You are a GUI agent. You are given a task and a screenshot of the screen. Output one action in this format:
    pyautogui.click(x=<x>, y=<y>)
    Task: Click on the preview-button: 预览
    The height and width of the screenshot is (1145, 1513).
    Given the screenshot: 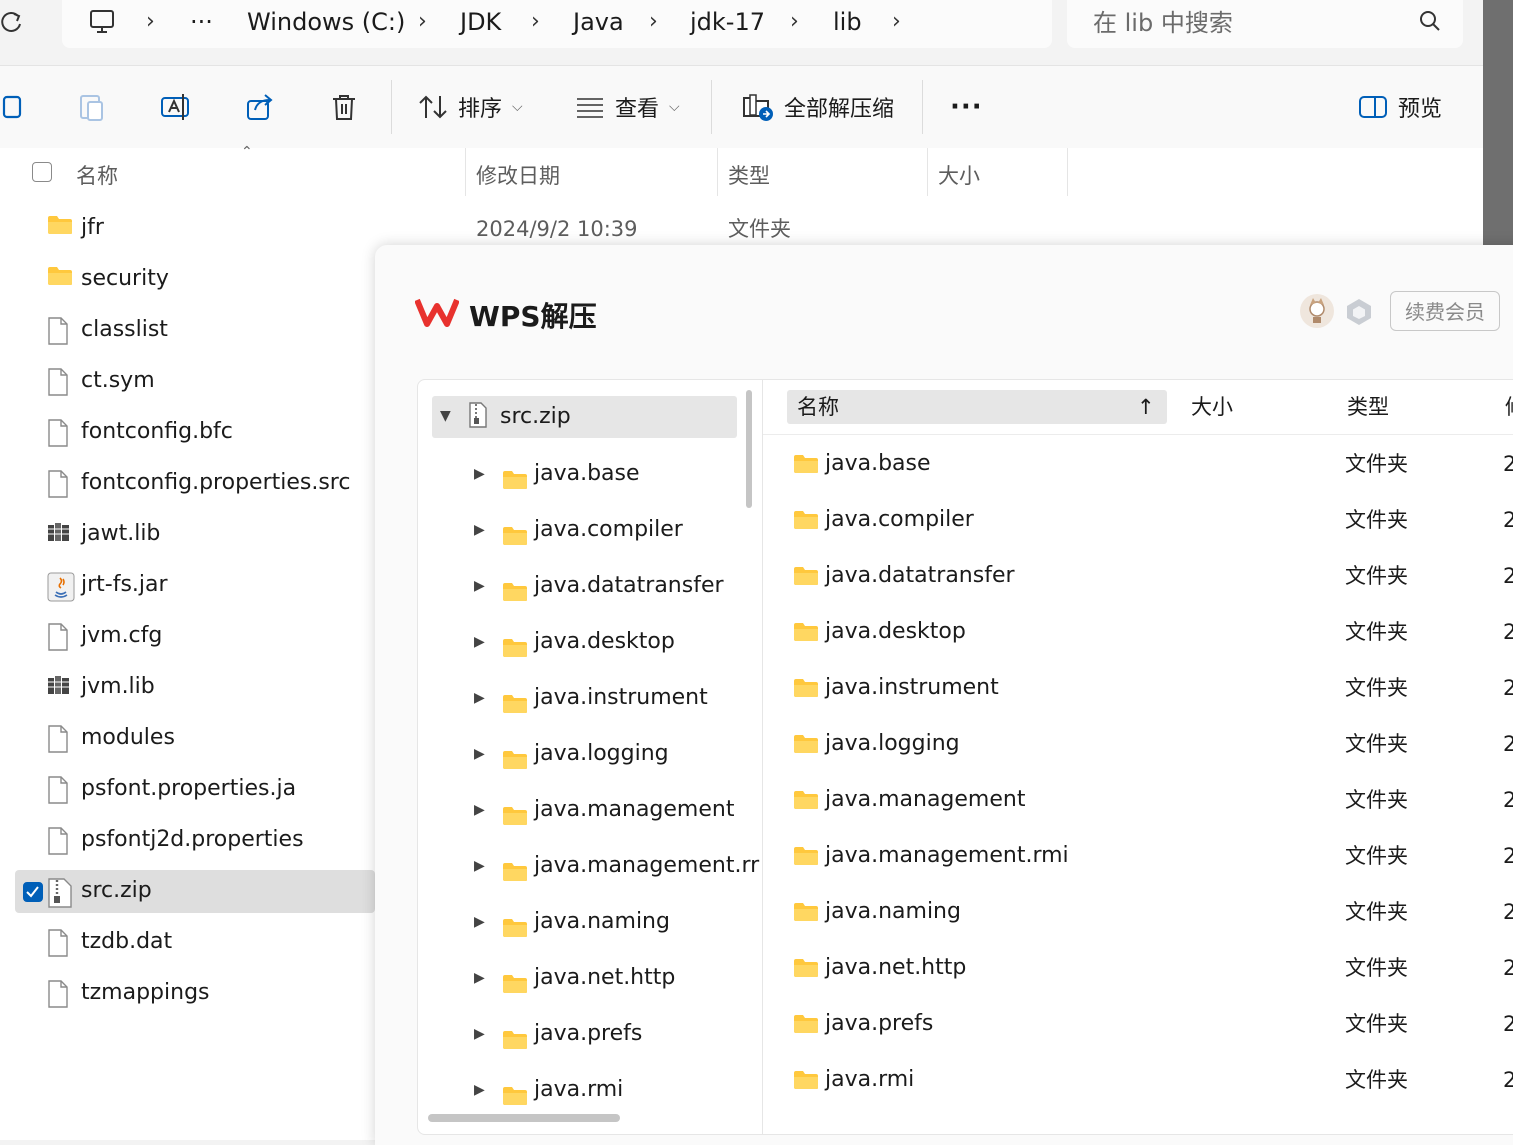 What is the action you would take?
    pyautogui.click(x=1400, y=107)
    